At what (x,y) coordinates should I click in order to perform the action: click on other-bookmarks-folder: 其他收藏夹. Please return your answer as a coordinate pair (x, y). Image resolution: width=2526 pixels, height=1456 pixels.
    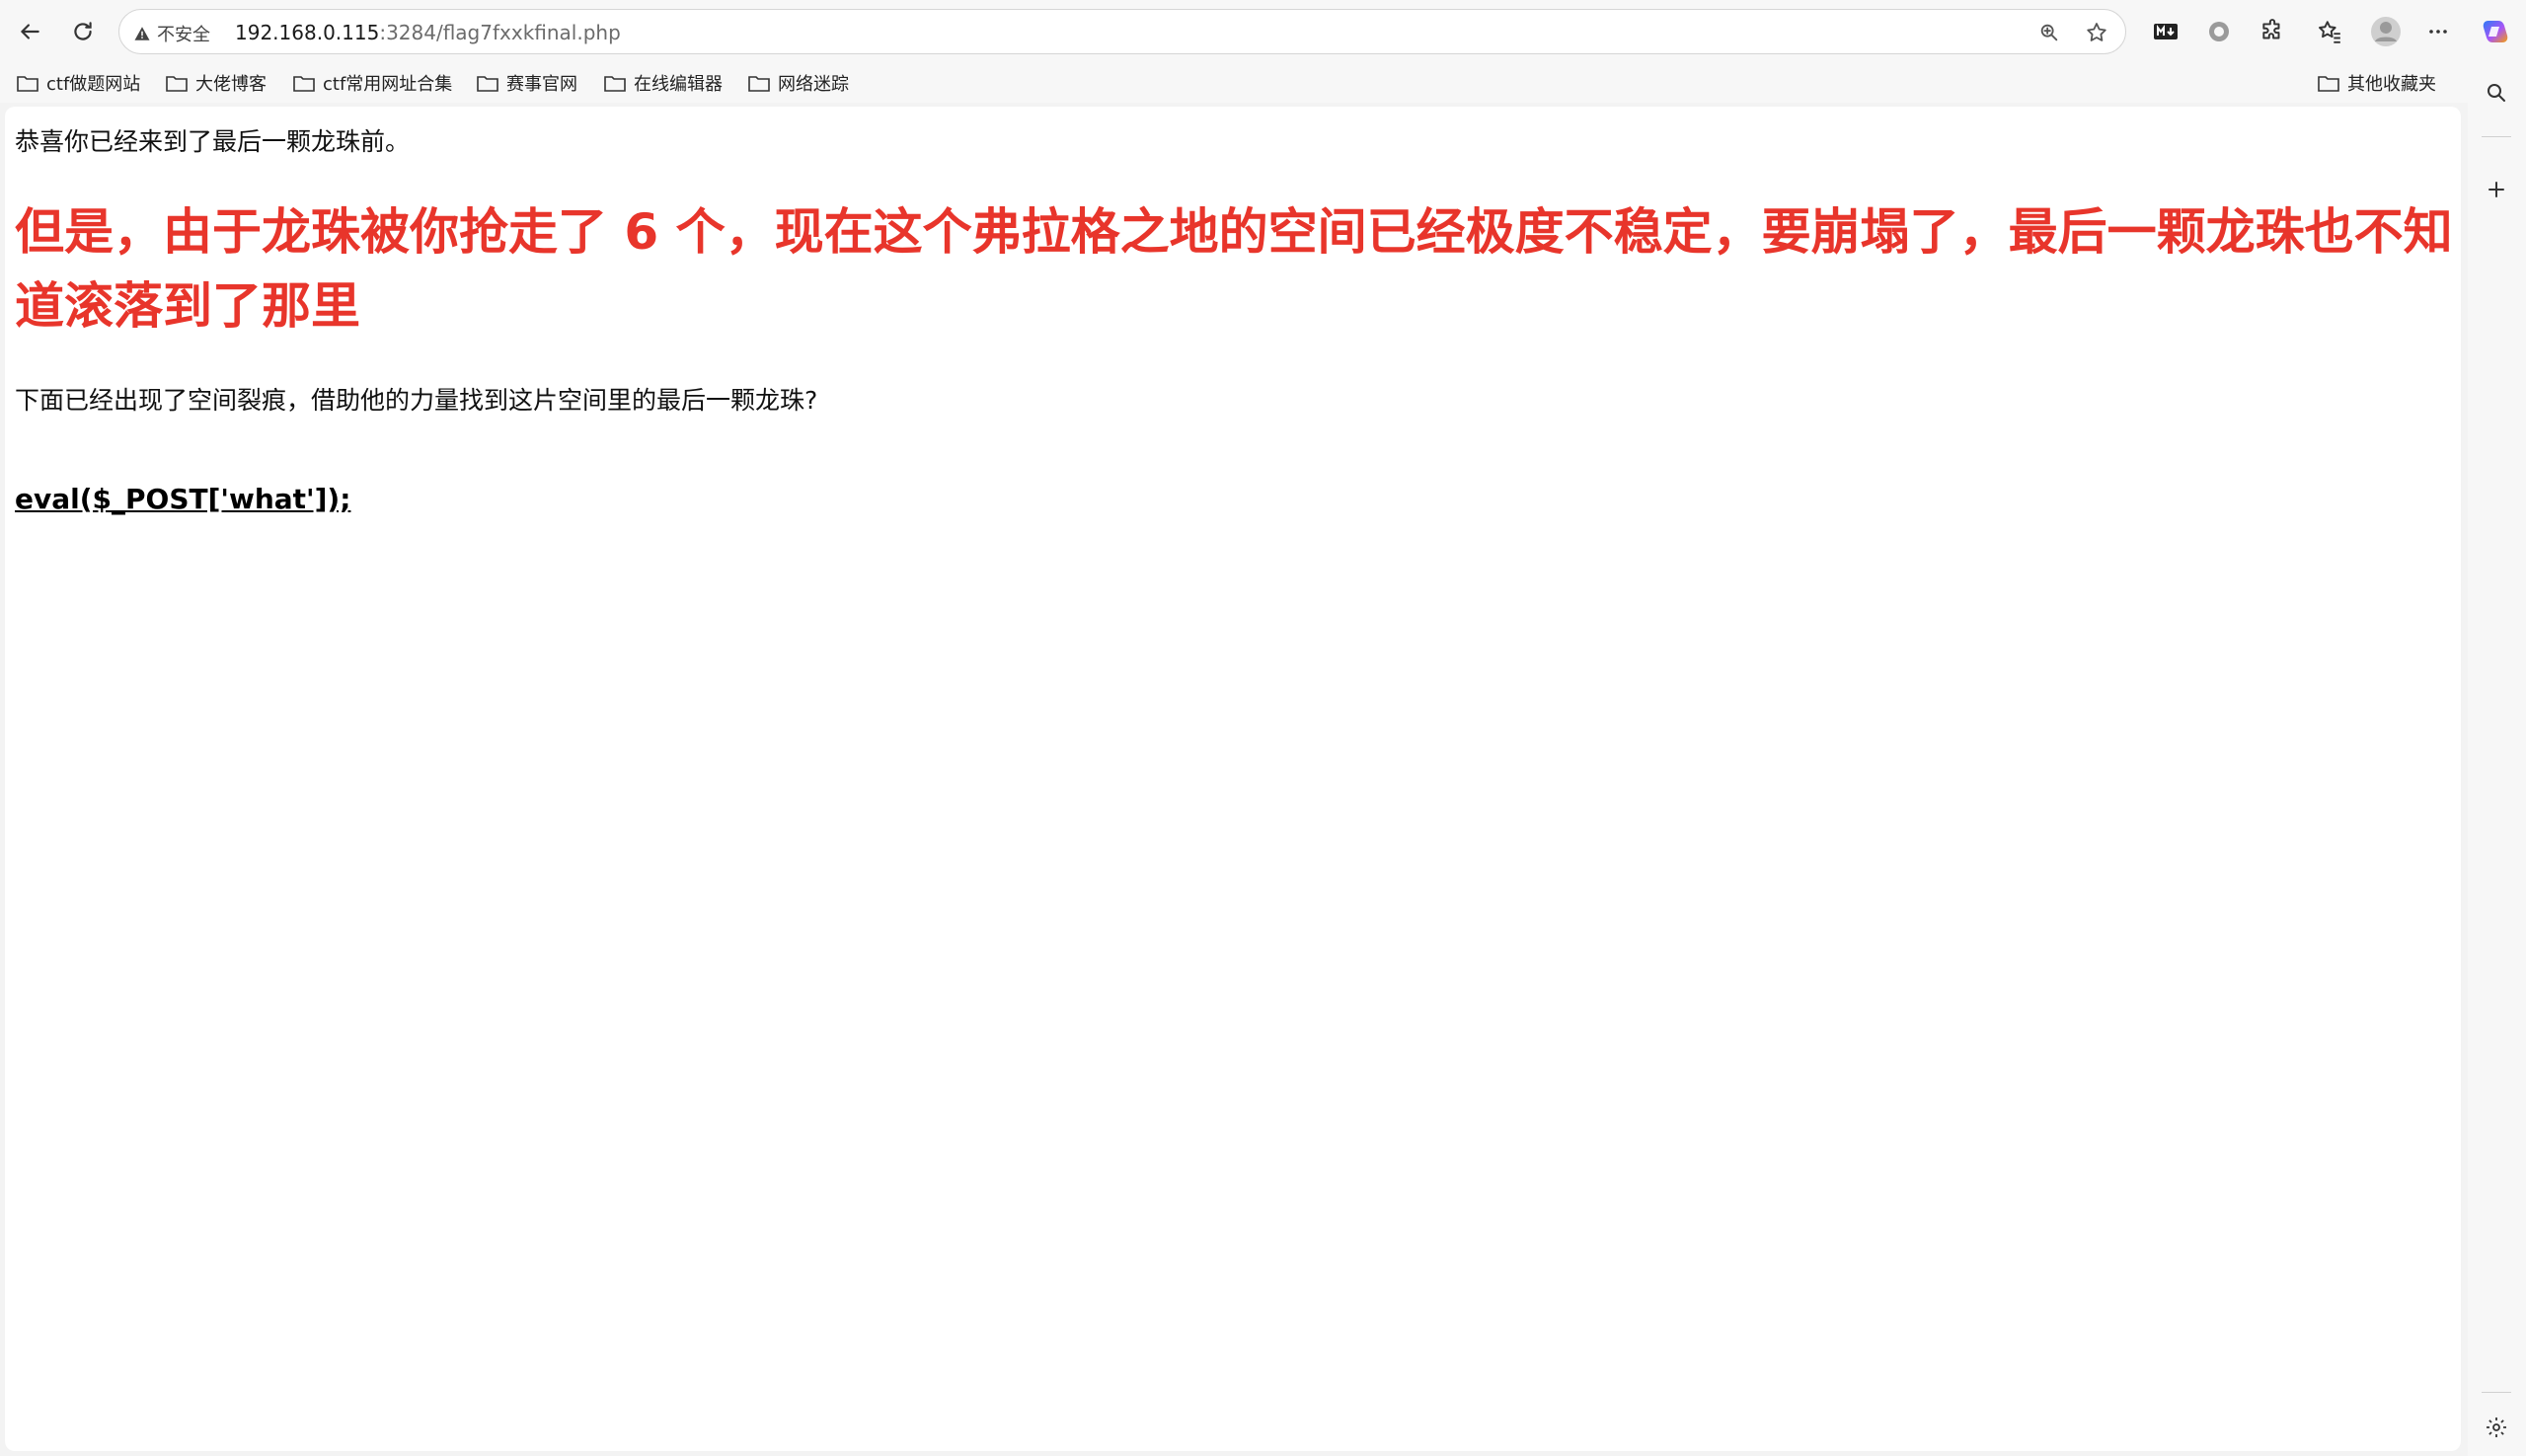
    Looking at the image, I should click on (2376, 83).